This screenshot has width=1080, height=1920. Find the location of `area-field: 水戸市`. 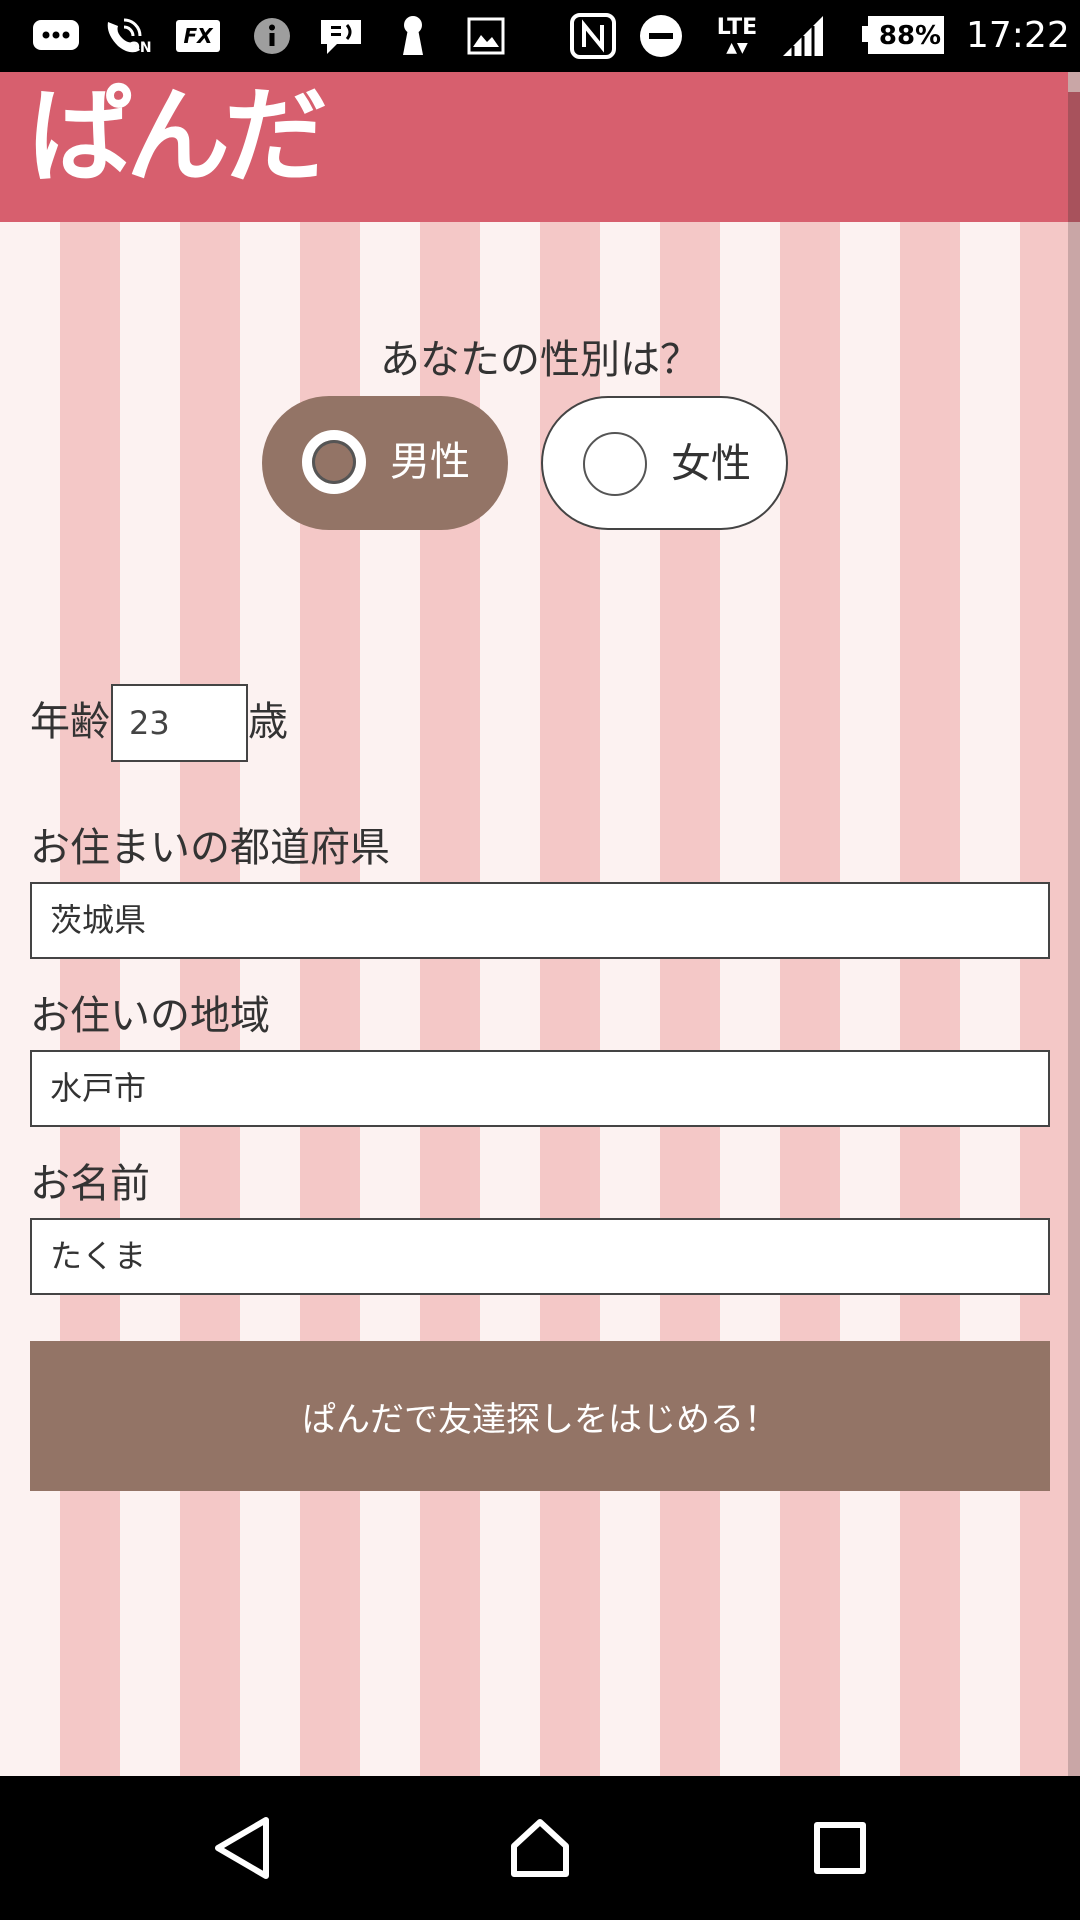

area-field: 水戸市 is located at coordinates (540, 1088).